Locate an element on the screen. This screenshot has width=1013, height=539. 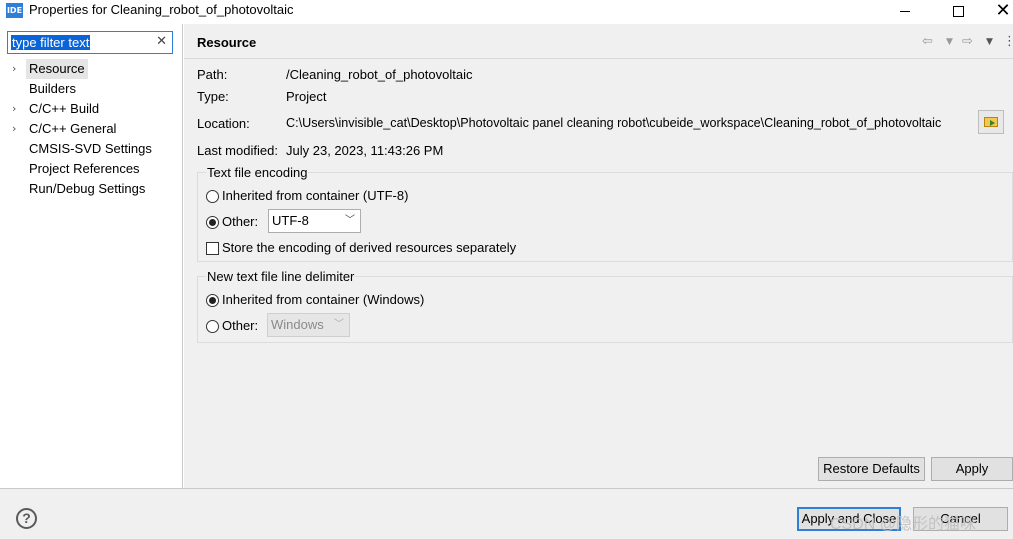
tree-item-label: Run/Debug Settings is located at coordinates (87, 188).